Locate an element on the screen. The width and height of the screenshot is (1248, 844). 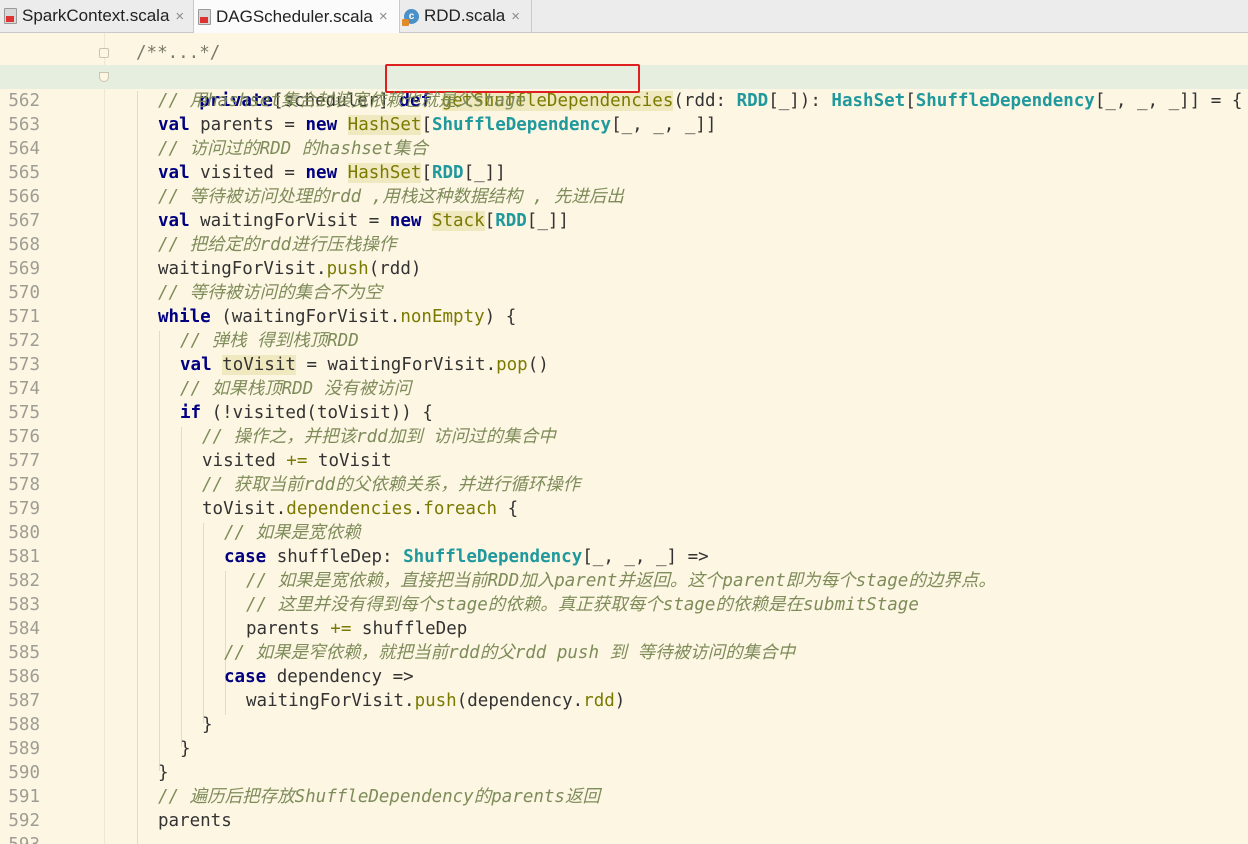
code-text: (rdd) is located at coordinates (395, 269).